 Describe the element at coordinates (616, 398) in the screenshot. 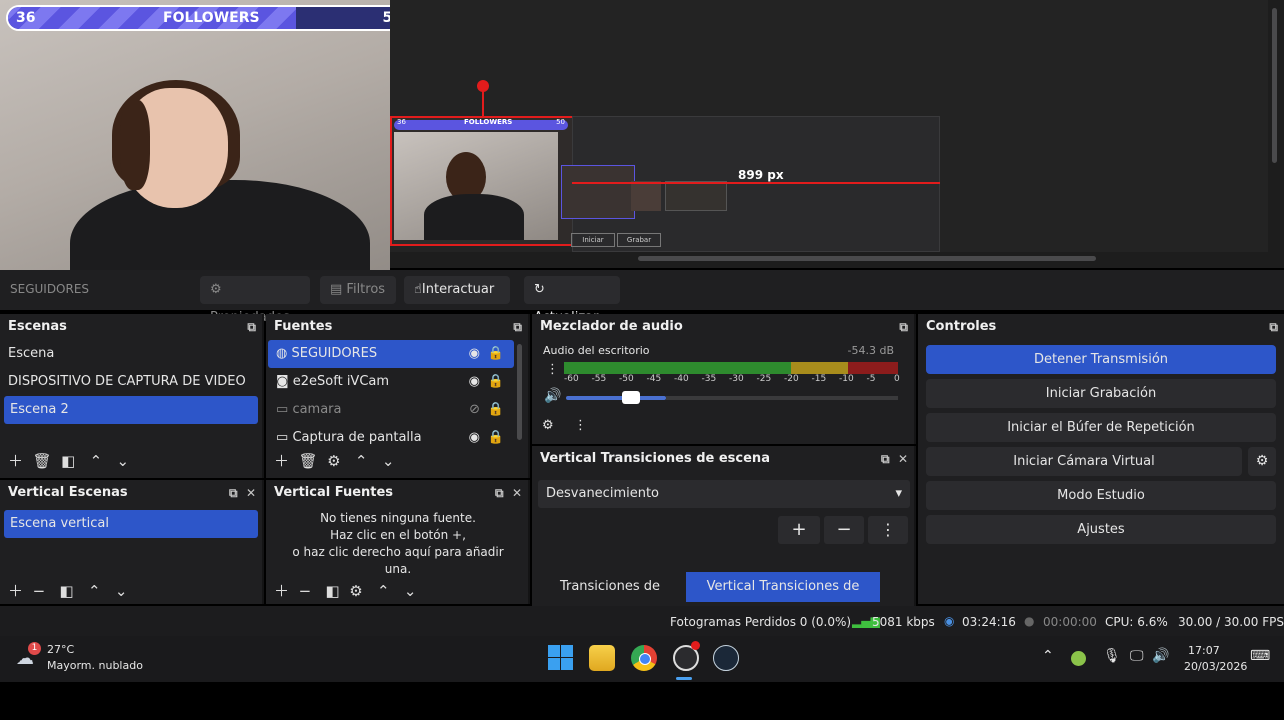

I see `volume-slider` at that location.